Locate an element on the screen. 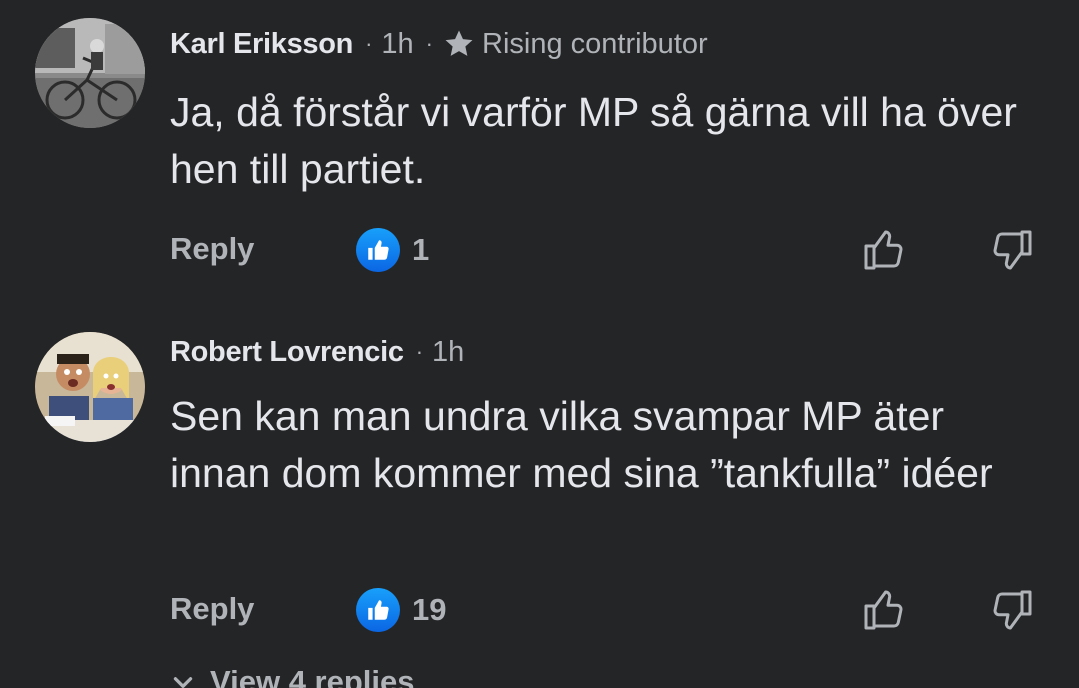  chevron-down-icon is located at coordinates (183, 682).